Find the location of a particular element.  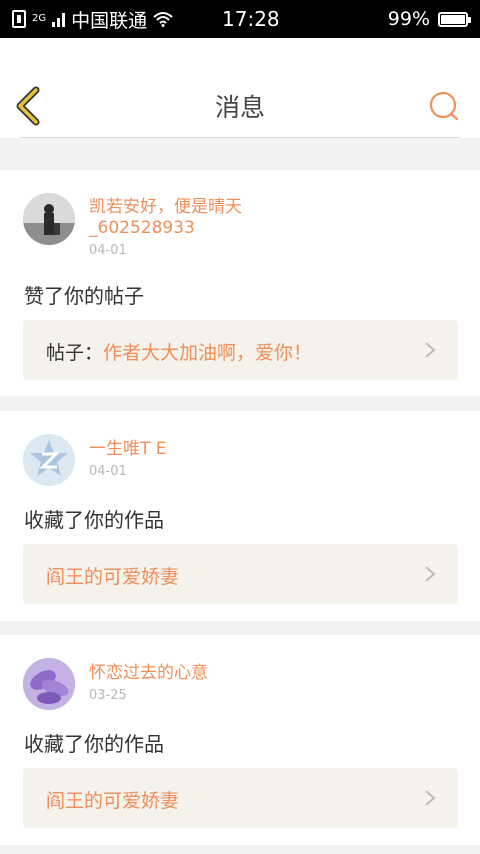

page-title: 消息 is located at coordinates (239, 107).